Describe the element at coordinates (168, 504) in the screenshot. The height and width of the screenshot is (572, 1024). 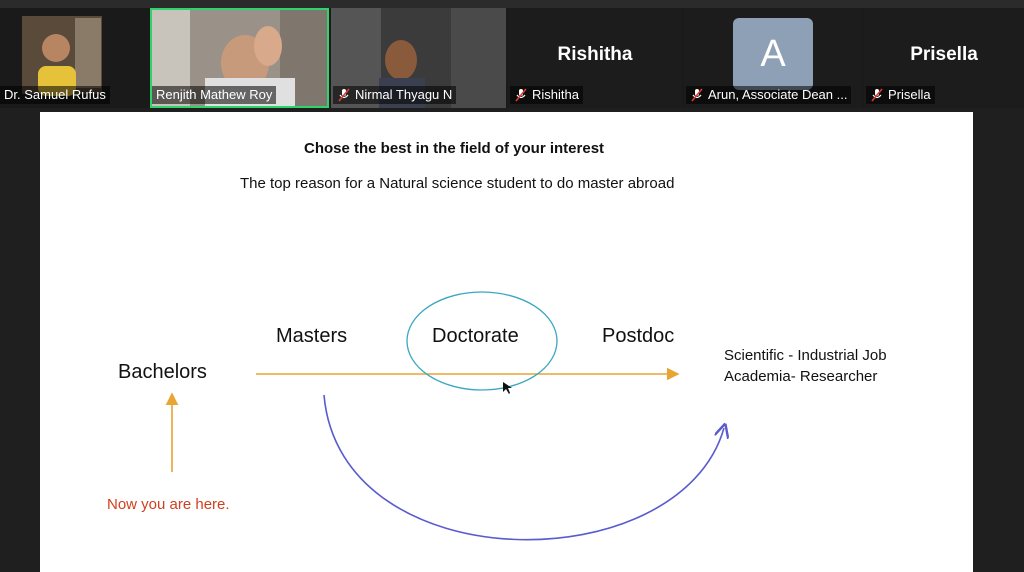
I see `you-are-here-label: Now you are here.` at that location.